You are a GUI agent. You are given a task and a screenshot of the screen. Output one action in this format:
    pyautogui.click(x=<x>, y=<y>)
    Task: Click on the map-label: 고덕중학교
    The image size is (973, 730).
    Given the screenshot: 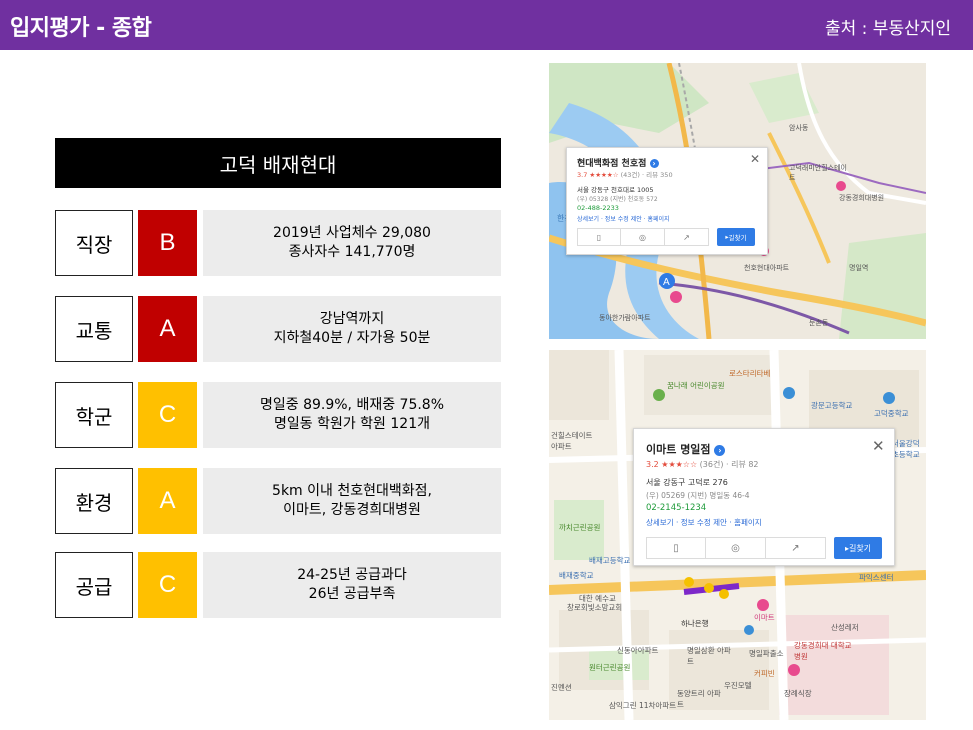 What is the action you would take?
    pyautogui.click(x=891, y=413)
    